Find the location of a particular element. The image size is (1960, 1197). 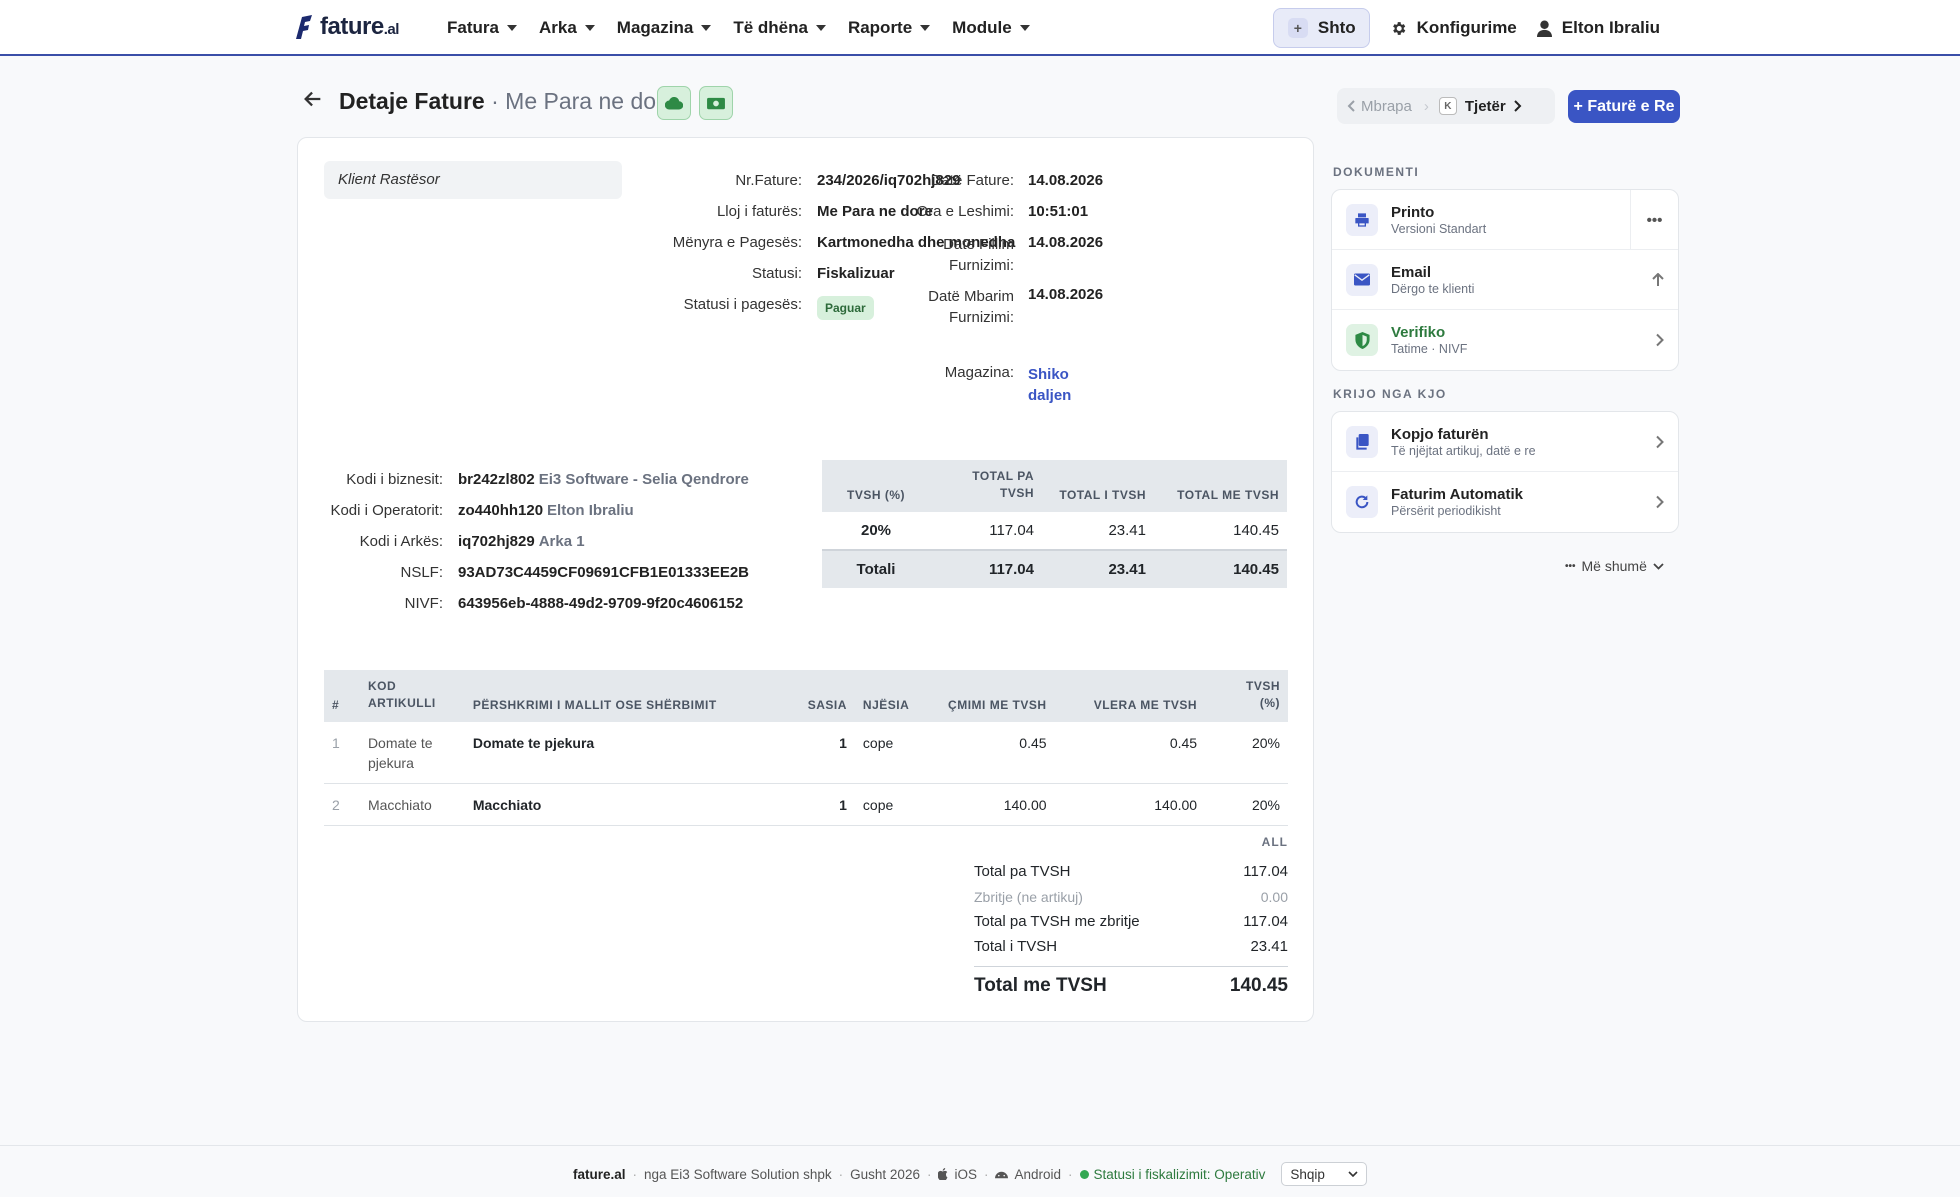

total-vat: Total i TVSH 23.41 is located at coordinates (1131, 946).